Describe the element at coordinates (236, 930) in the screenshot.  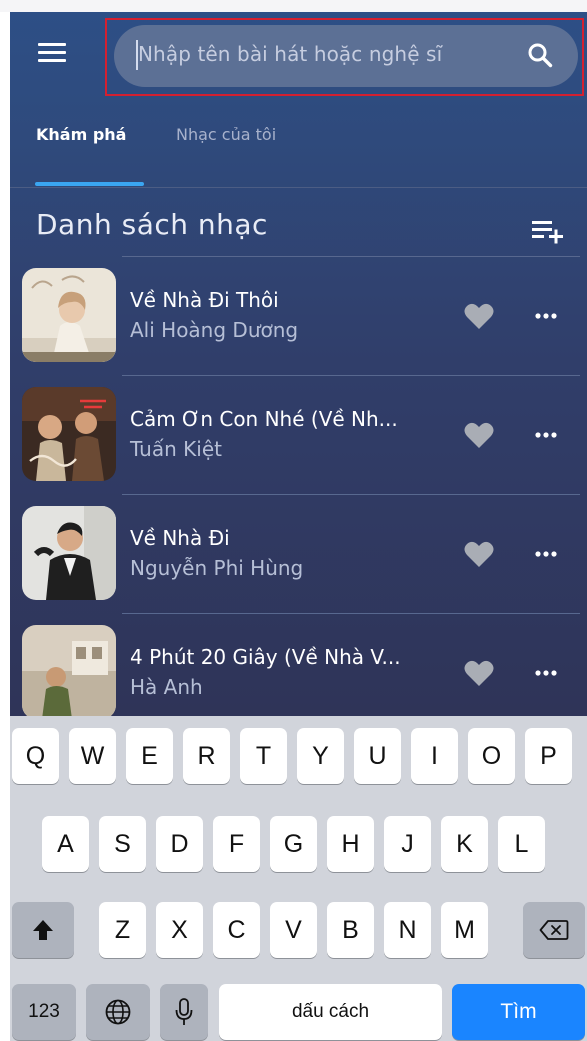
I see `key-c: C` at that location.